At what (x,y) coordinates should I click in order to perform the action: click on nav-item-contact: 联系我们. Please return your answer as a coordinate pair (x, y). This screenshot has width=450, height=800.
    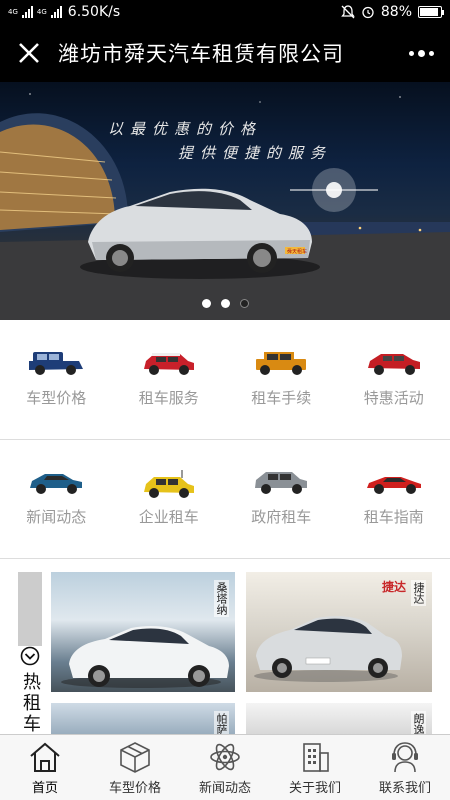
    Looking at the image, I should click on (405, 767).